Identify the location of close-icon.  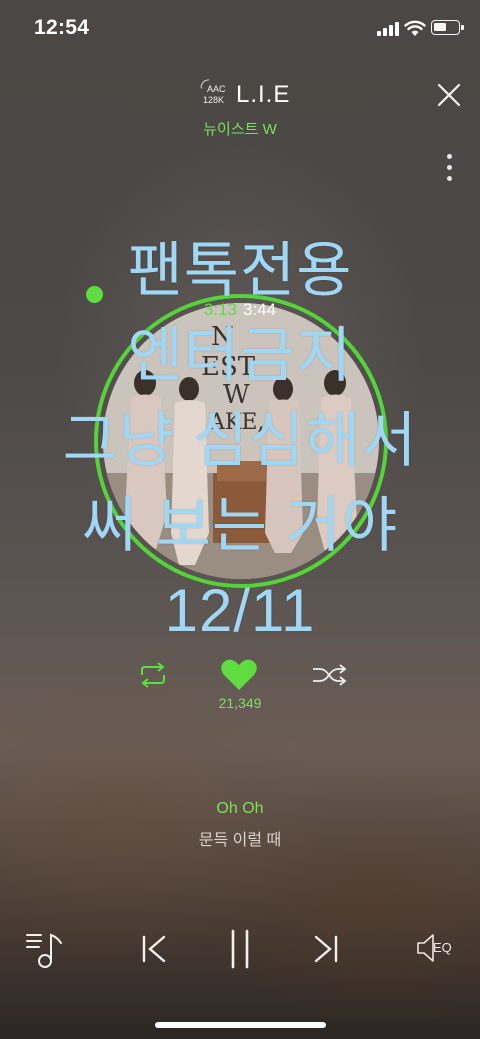
(449, 95).